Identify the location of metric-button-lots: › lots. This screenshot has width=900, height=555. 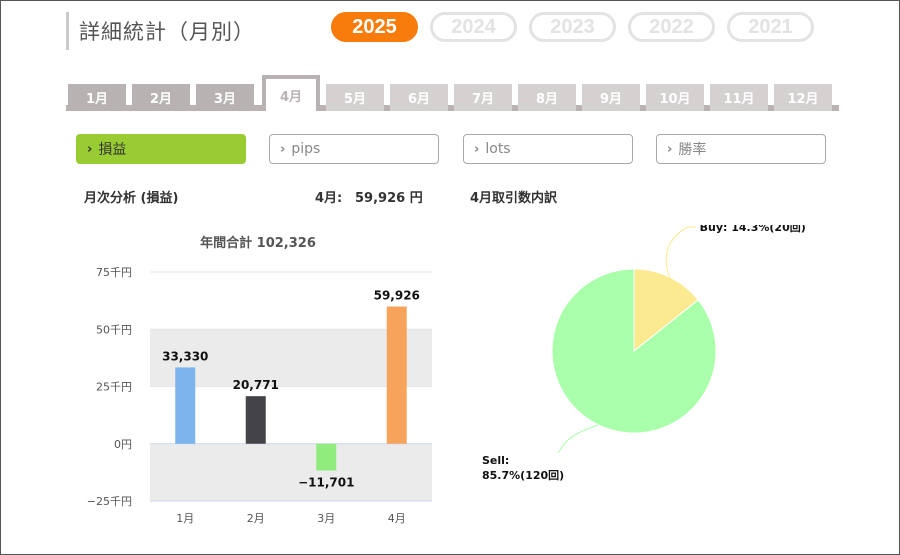
(548, 149).